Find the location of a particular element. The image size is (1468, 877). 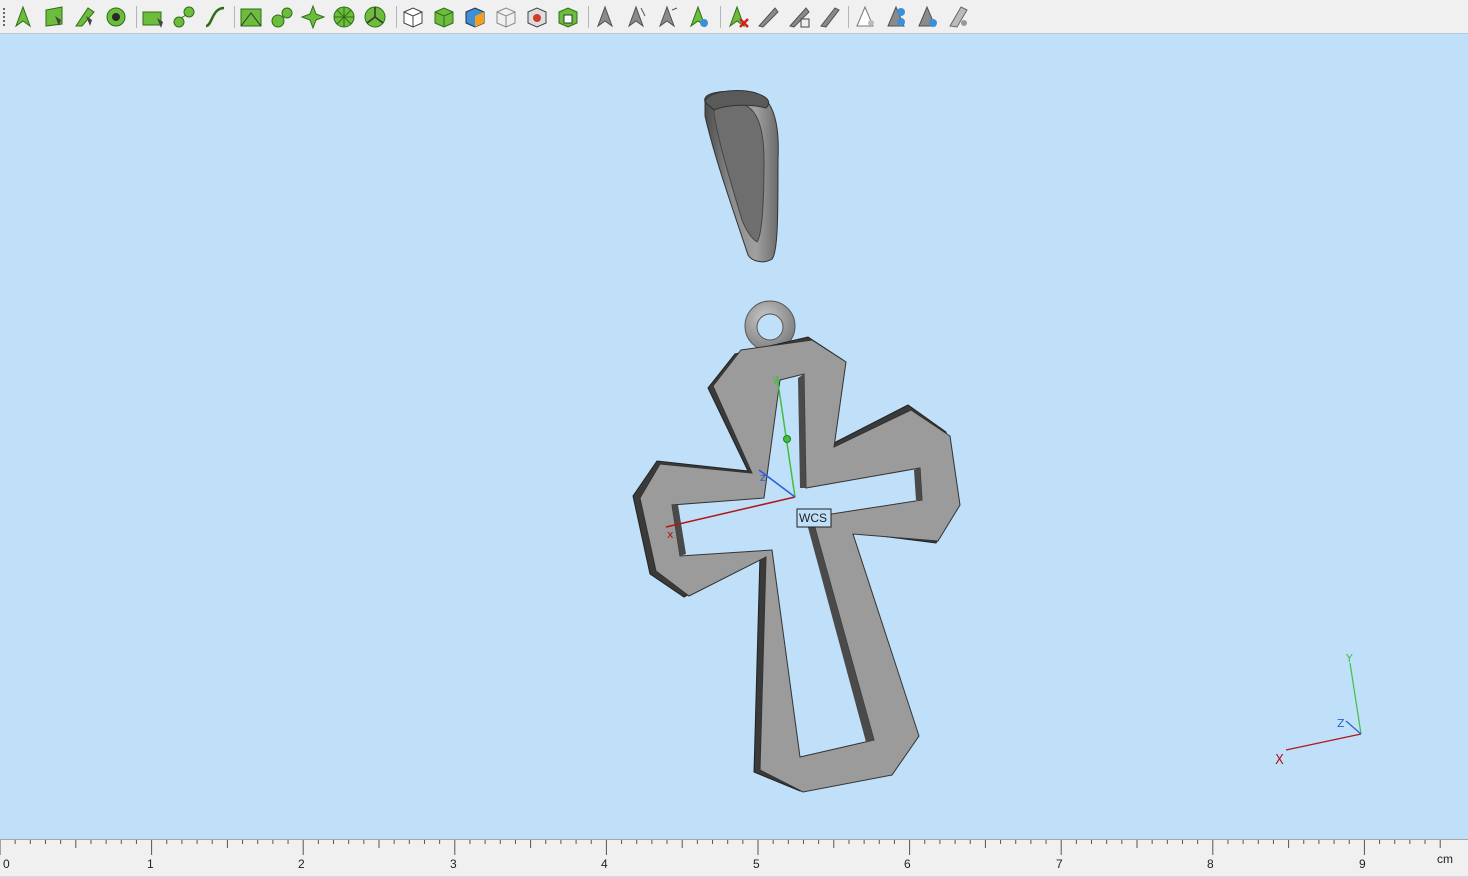

layer-shade-button is located at coordinates (830, 17).